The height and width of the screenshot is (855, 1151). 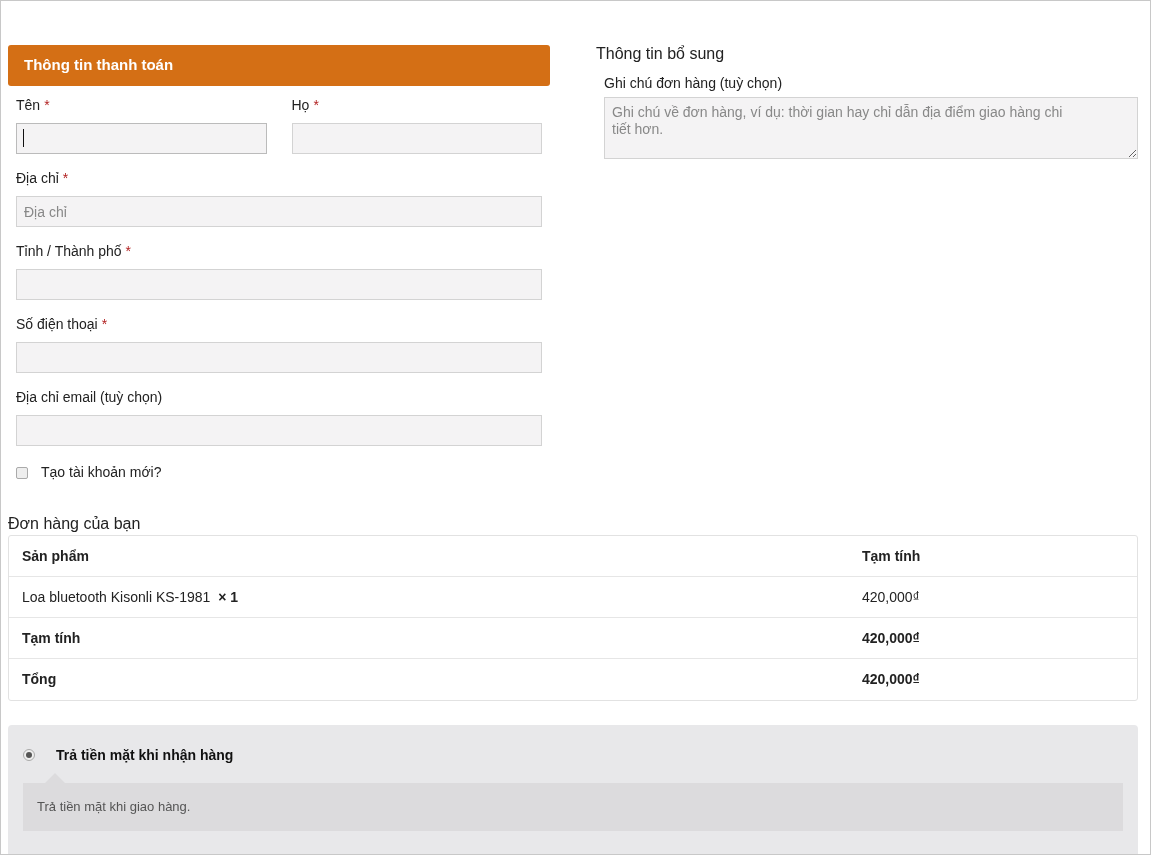 What do you see at coordinates (130, 597) in the screenshot?
I see `table-cell-text: Loa bluetooth Kisonli KS-1981 × 1` at bounding box center [130, 597].